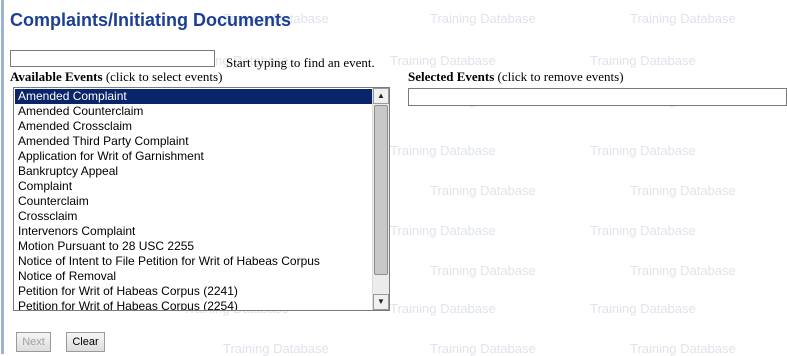  Describe the element at coordinates (597, 97) in the screenshot. I see `selected-events-listbox` at that location.